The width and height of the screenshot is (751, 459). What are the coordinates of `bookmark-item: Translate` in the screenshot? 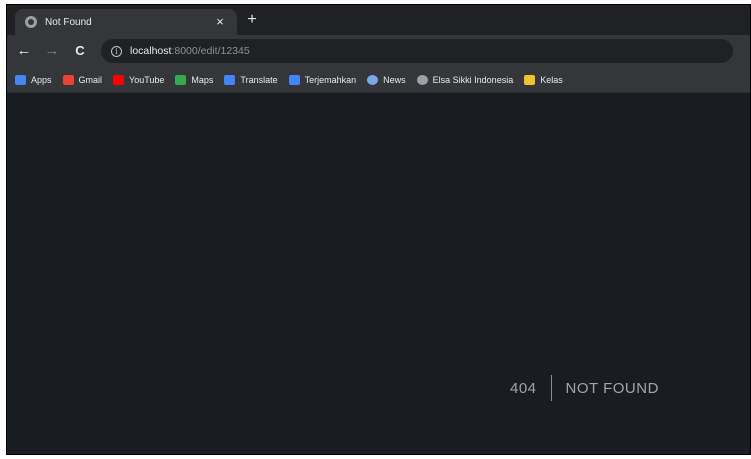 It's located at (251, 79).